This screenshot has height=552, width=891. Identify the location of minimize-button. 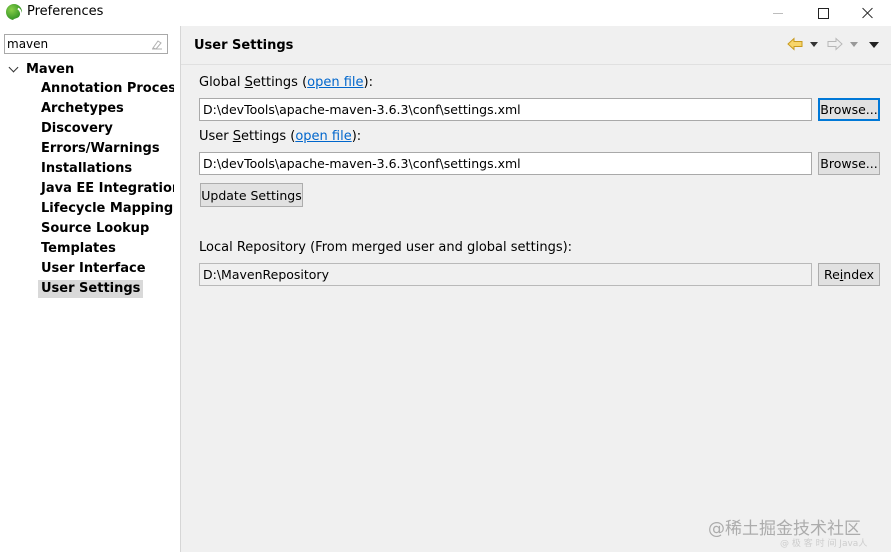
(778, 13).